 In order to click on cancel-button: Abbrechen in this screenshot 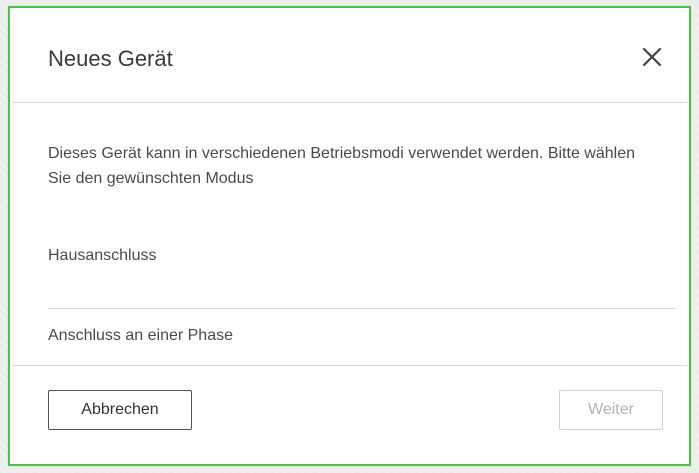, I will do `click(120, 410)`.